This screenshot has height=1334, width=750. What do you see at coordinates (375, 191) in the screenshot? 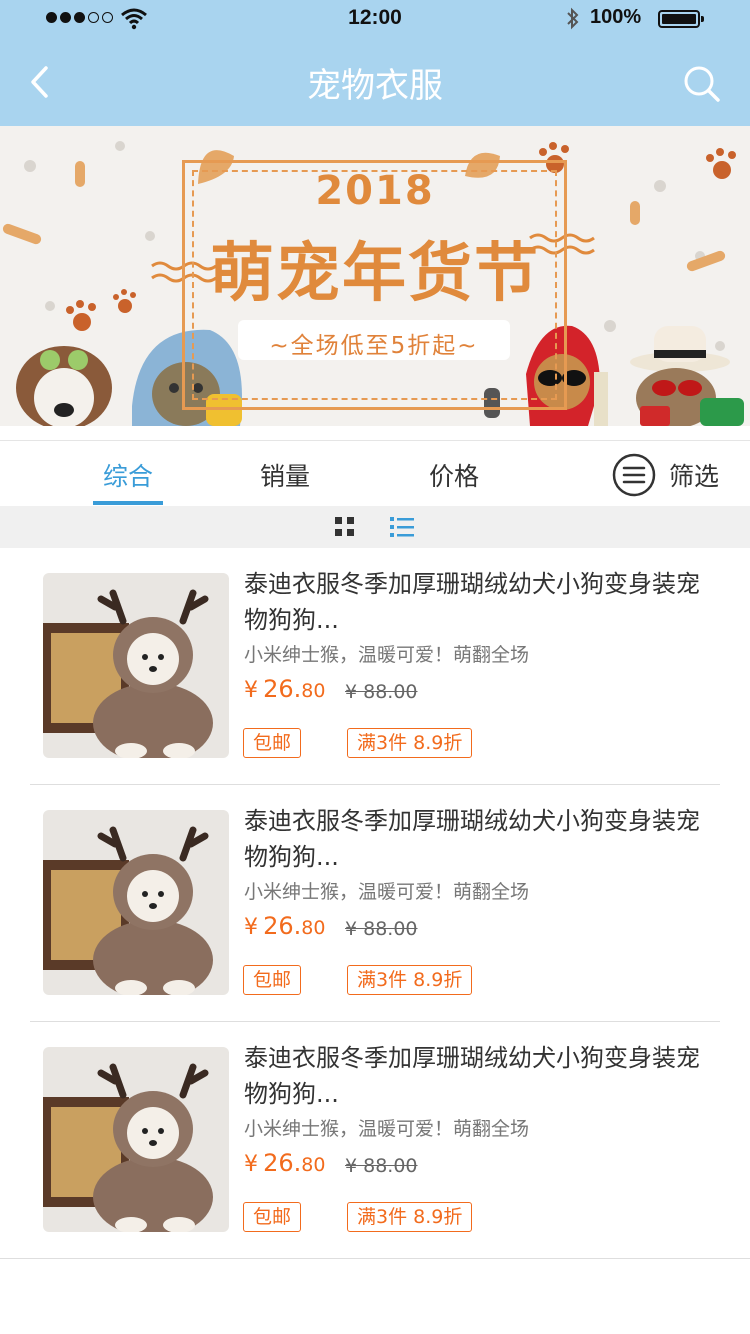
I see `banner-year: 2018` at bounding box center [375, 191].